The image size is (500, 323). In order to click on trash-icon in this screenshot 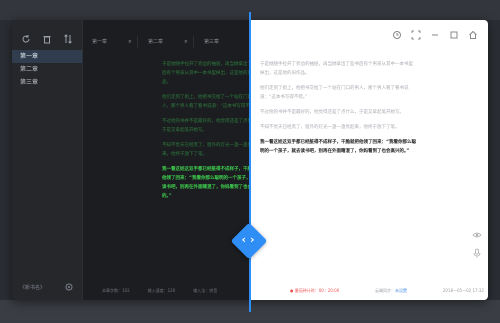, I will do `click(47, 39)`.